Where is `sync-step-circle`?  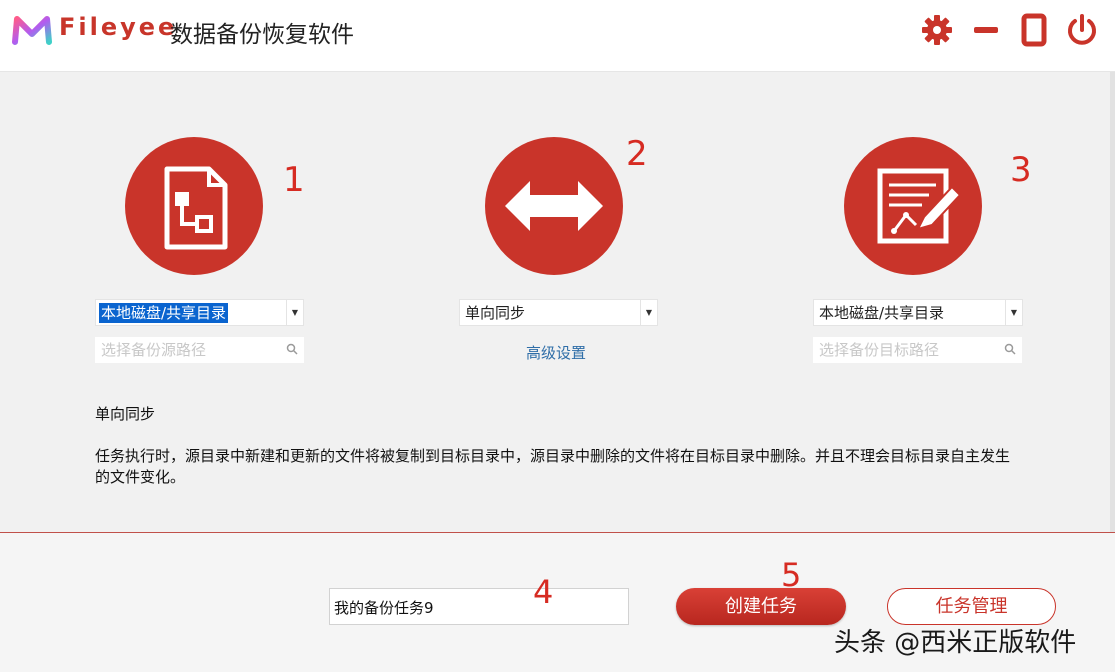 sync-step-circle is located at coordinates (554, 206).